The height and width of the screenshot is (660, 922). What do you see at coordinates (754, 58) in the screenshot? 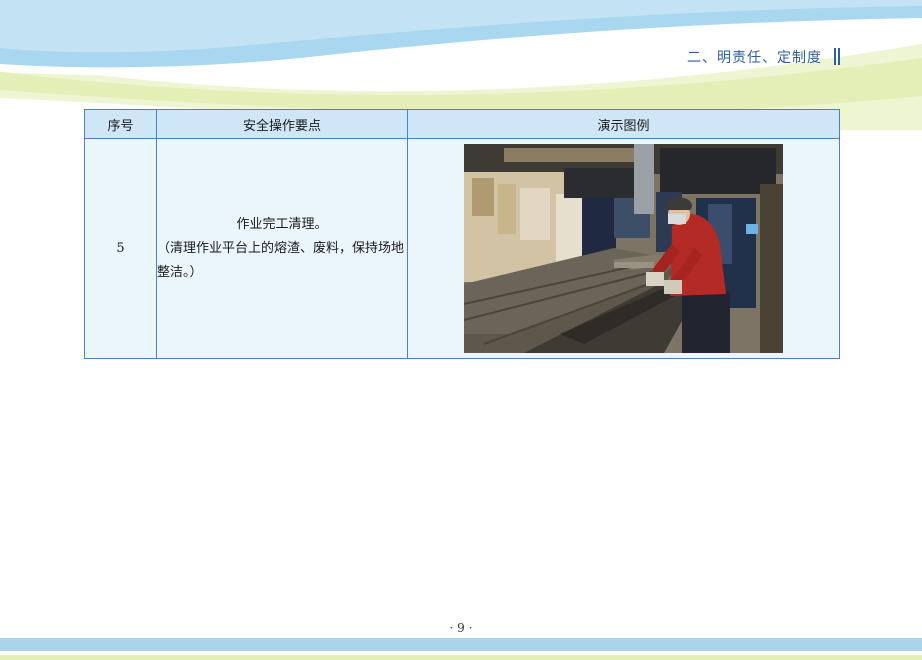
I see `section-title: 二、明责任、定制度` at bounding box center [754, 58].